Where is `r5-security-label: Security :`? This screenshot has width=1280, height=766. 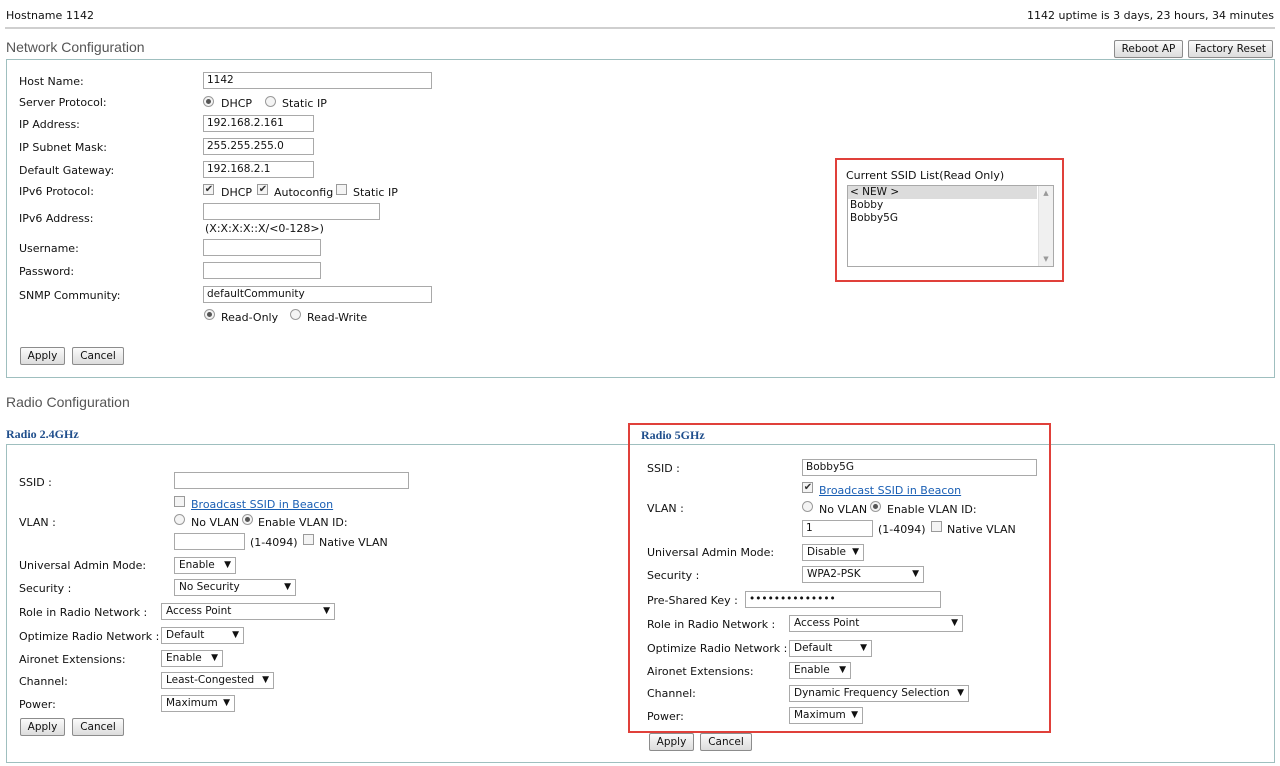
r5-security-label: Security : is located at coordinates (673, 575).